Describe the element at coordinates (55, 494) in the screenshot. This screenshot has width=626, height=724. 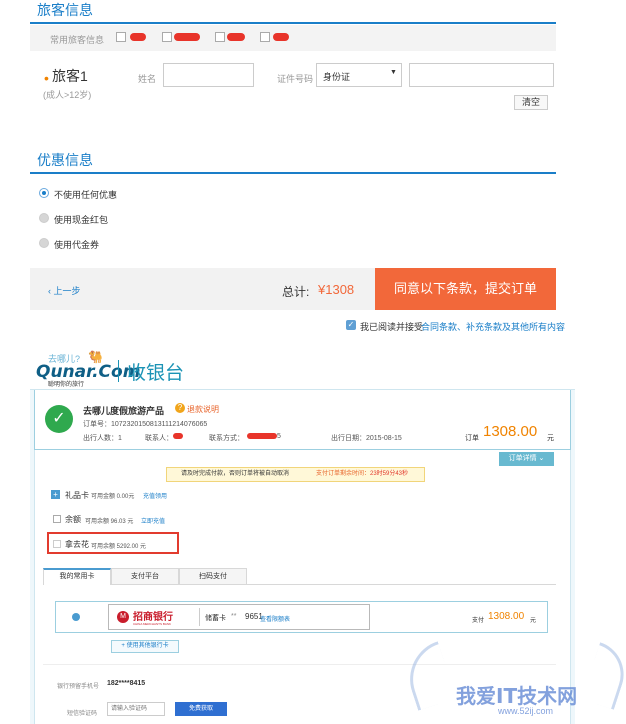
I see `gift-card-plus-icon: +` at that location.